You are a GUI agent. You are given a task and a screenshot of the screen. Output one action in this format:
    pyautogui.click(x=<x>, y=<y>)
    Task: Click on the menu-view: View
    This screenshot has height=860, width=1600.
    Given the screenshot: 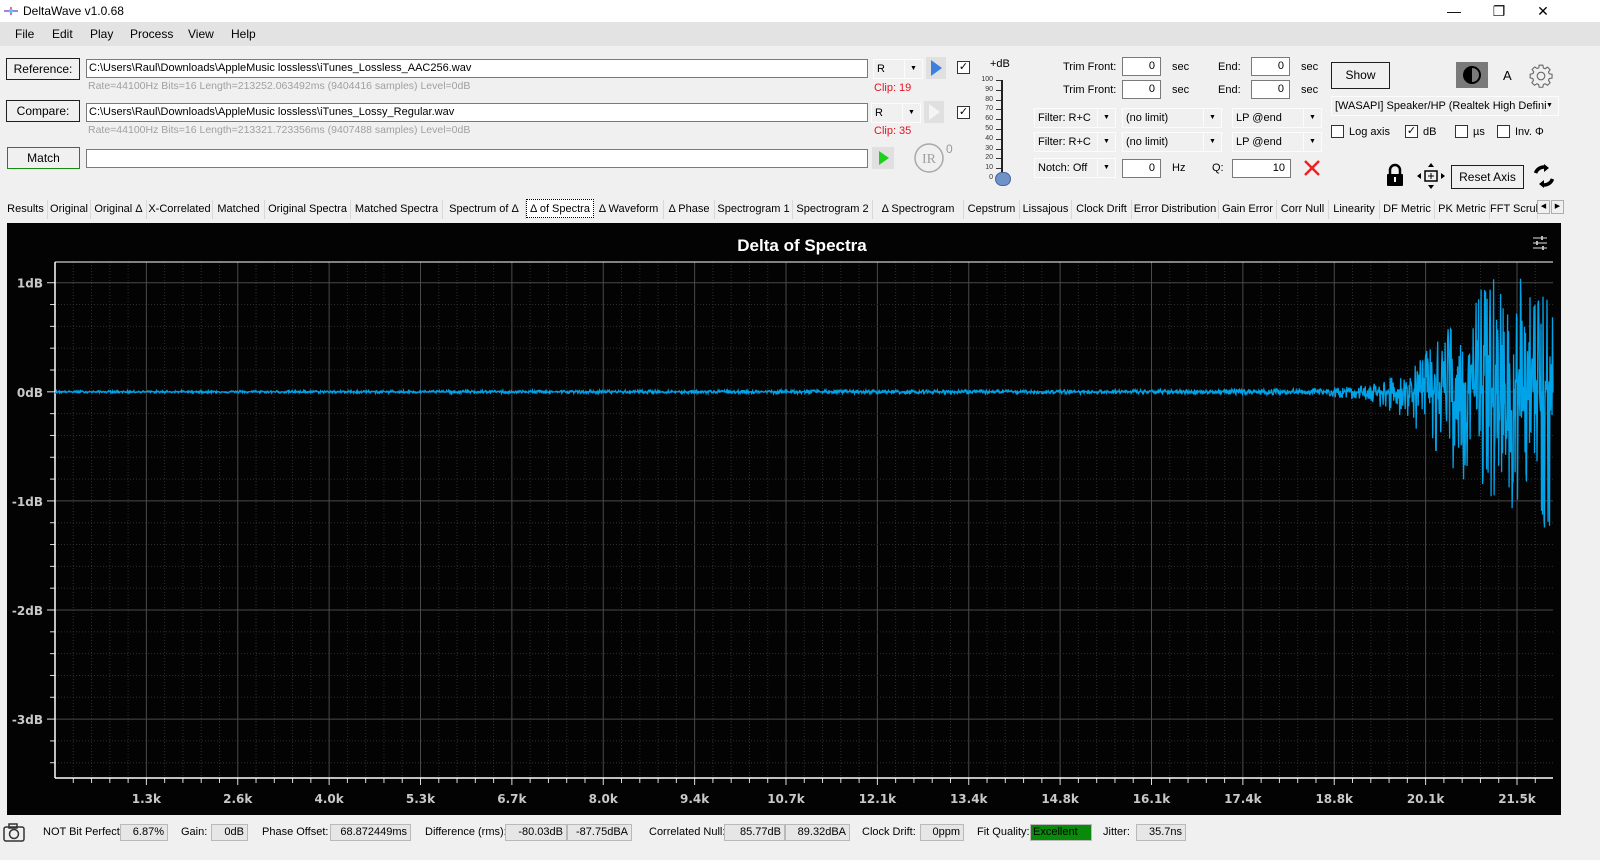 What is the action you would take?
    pyautogui.click(x=201, y=34)
    